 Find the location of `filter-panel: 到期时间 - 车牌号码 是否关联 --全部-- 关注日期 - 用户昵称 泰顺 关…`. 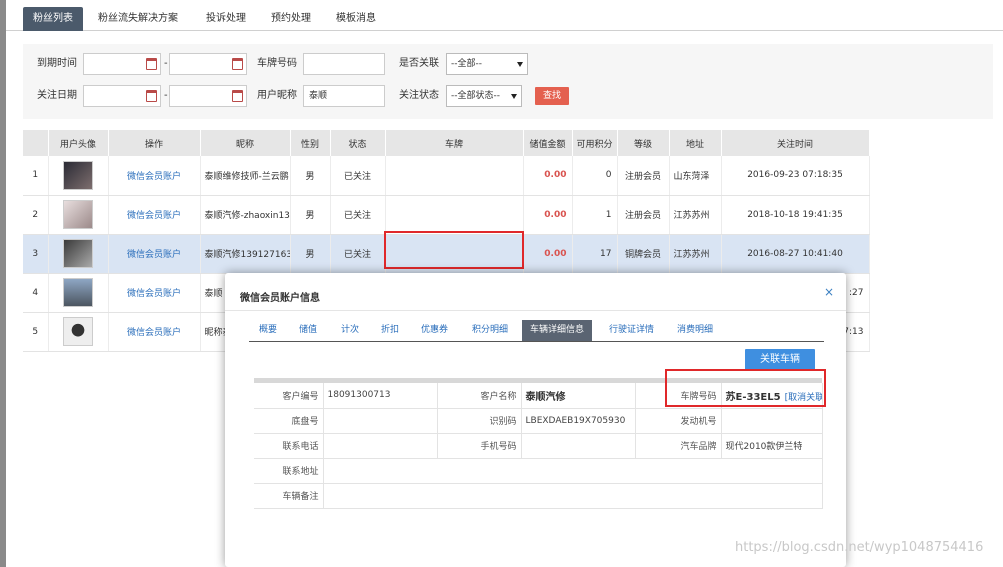

filter-panel: 到期时间 - 车牌号码 是否关联 --全部-- 关注日期 - 用户昵称 泰顺 关… is located at coordinates (508, 81).